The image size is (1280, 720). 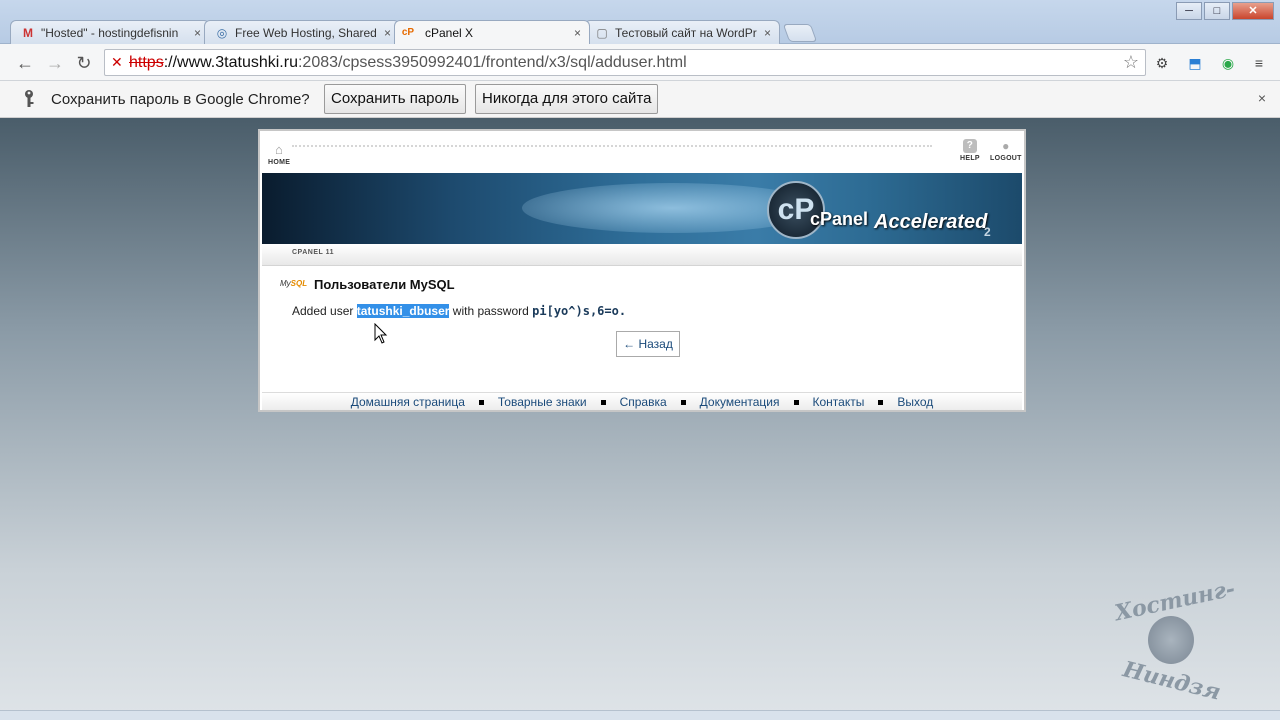 What do you see at coordinates (1006, 146) in the screenshot?
I see `user-icon: ●` at bounding box center [1006, 146].